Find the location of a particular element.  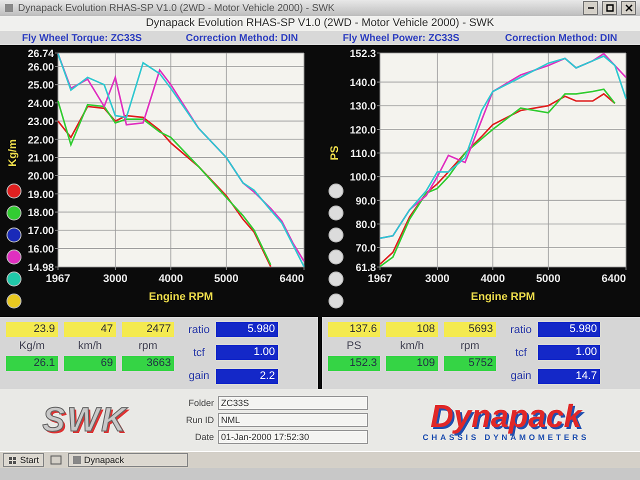

minimize-icon is located at coordinates (591, 8).